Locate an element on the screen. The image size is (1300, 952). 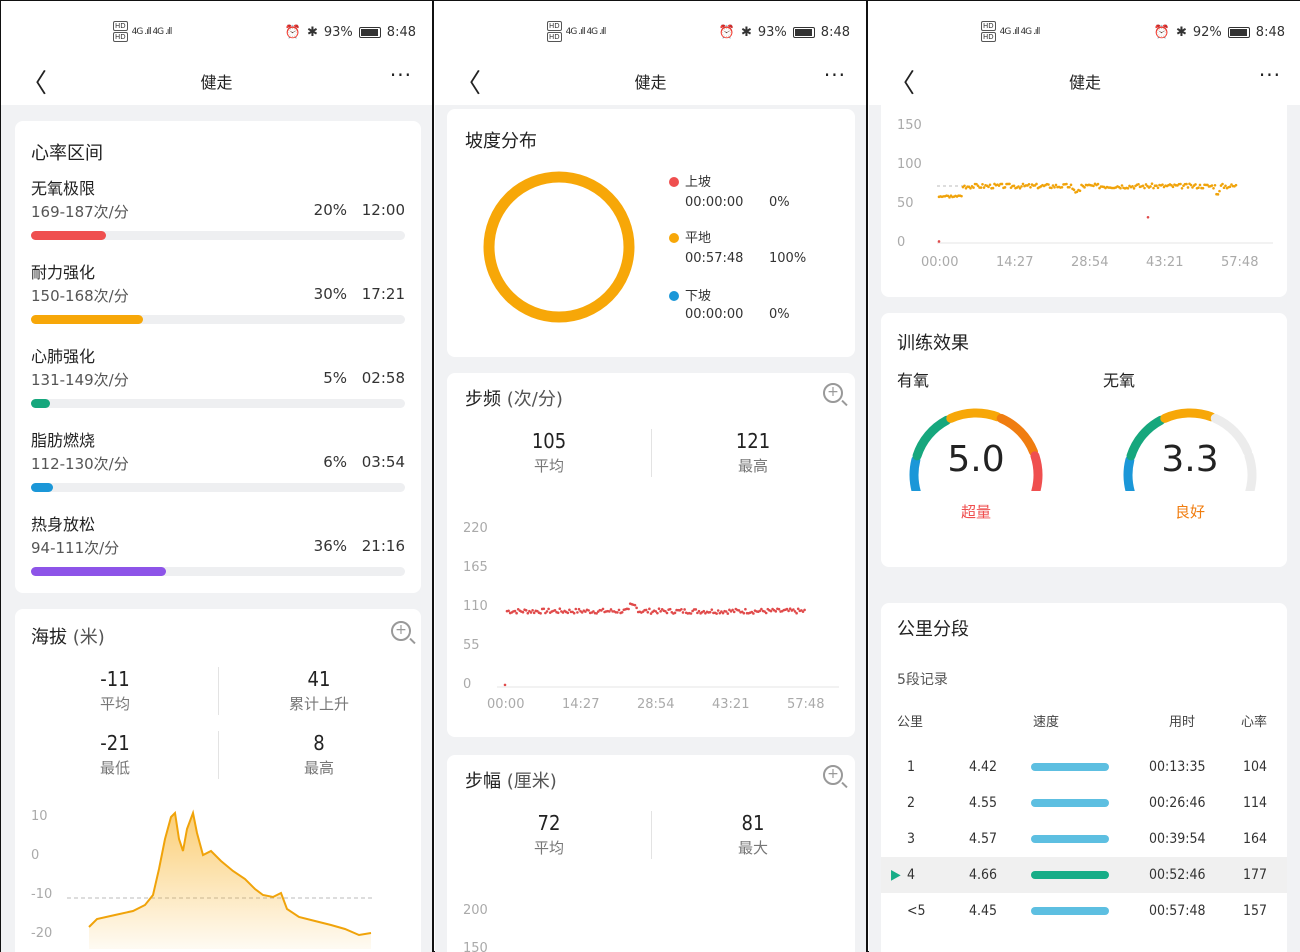
km-cell: 3 is located at coordinates (911, 839).